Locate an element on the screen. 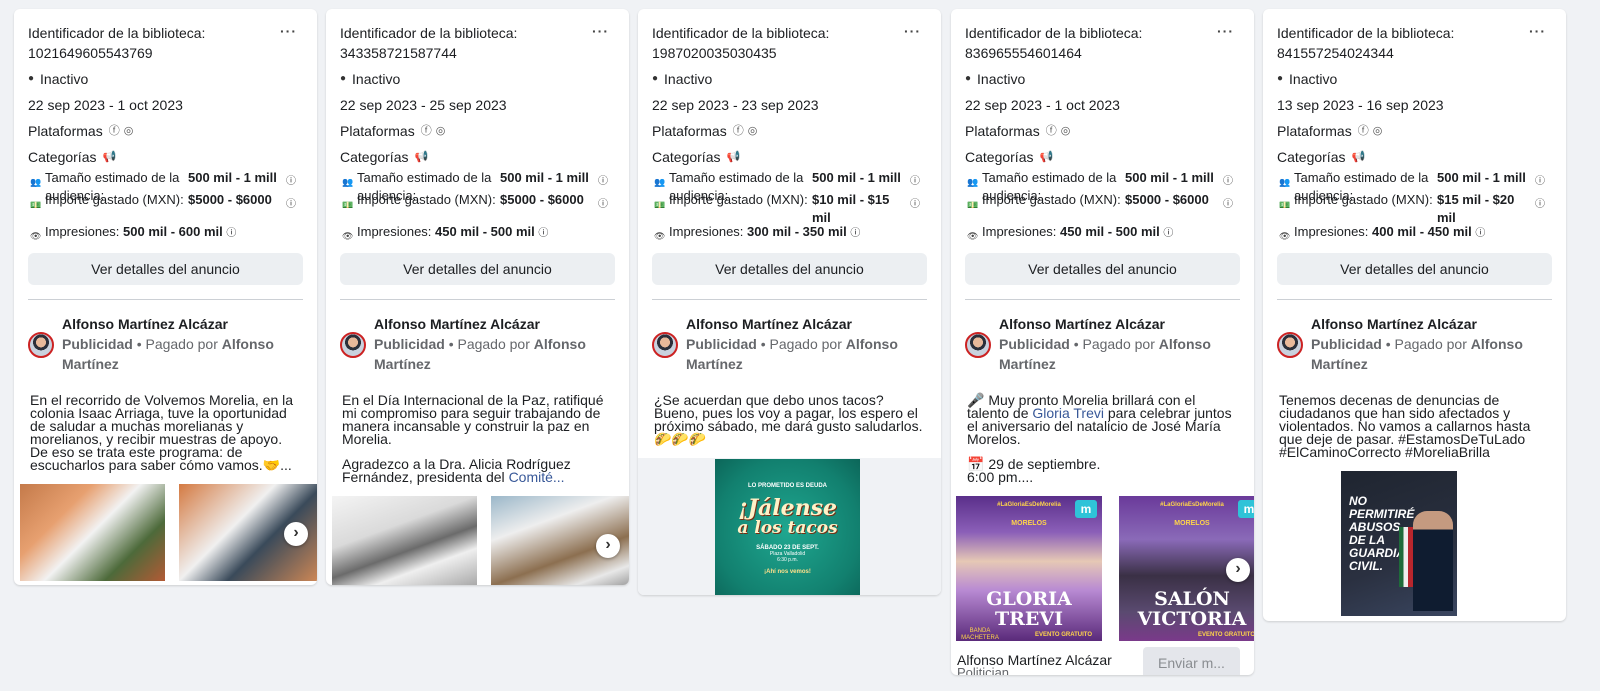  impressions: Impresiones: 450 mil - 500 mil ⓘ is located at coordinates (1077, 233).